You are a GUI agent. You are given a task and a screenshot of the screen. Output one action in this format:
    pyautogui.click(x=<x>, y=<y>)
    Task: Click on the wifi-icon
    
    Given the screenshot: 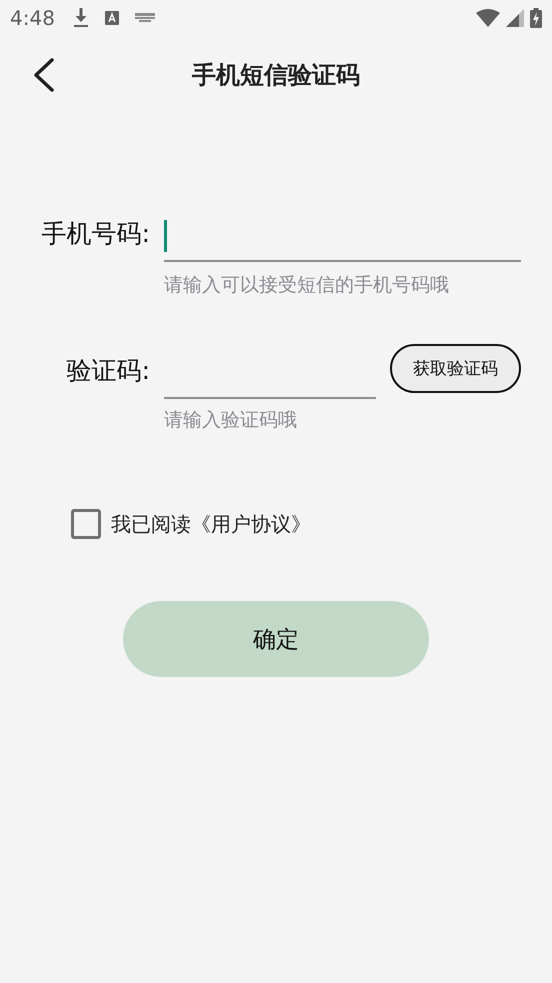 What is the action you would take?
    pyautogui.click(x=488, y=18)
    